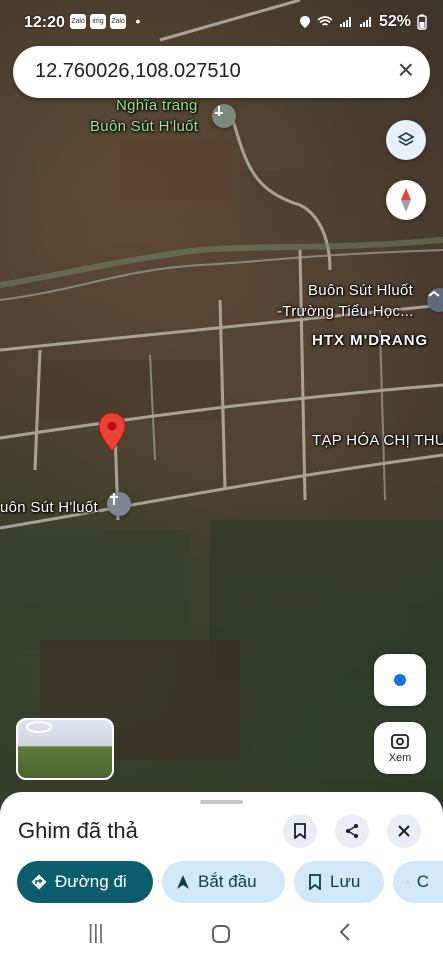  I want to click on bookmark-icon, so click(315, 882).